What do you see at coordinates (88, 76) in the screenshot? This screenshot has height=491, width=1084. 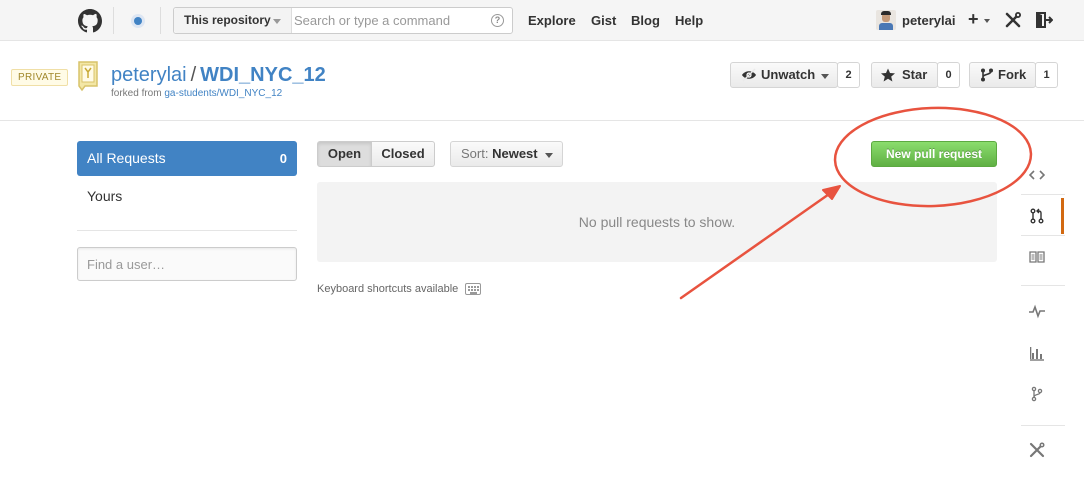 I see `forked-repo-icon` at bounding box center [88, 76].